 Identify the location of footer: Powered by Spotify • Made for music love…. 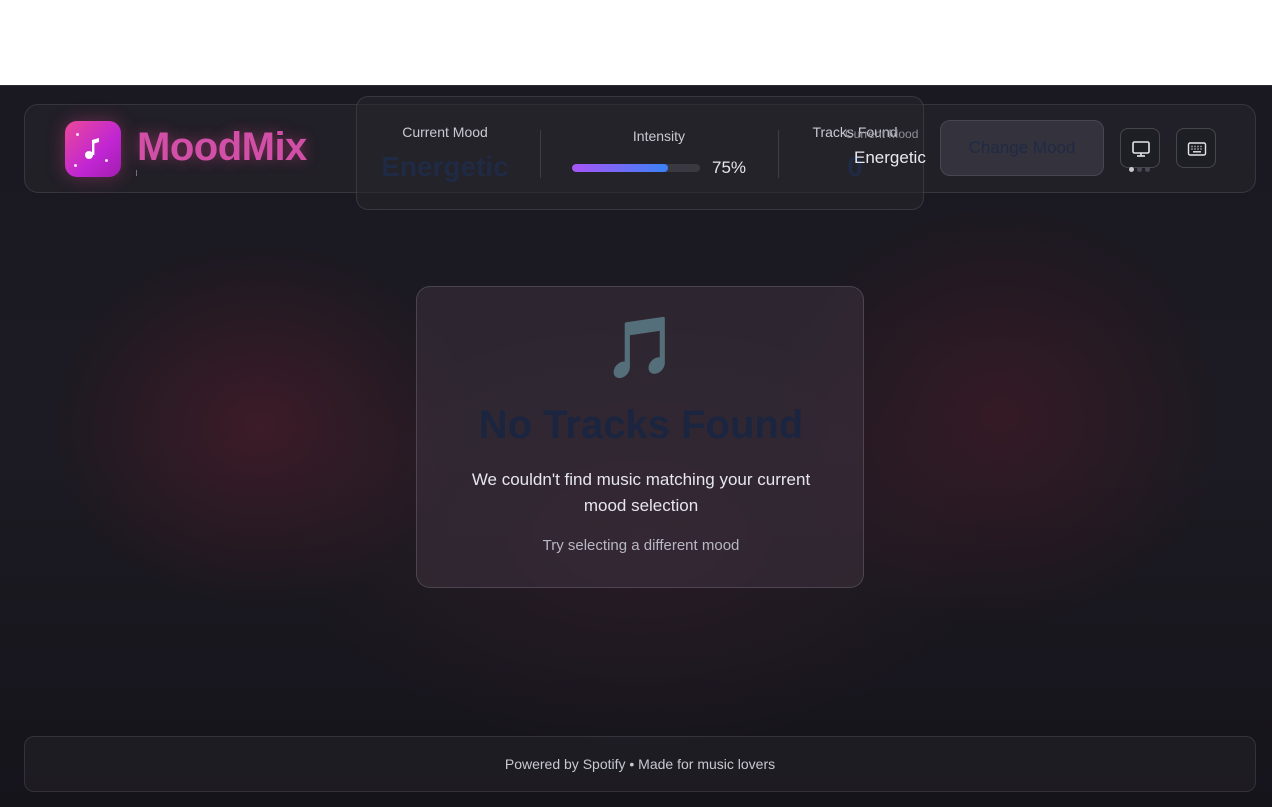
(640, 764).